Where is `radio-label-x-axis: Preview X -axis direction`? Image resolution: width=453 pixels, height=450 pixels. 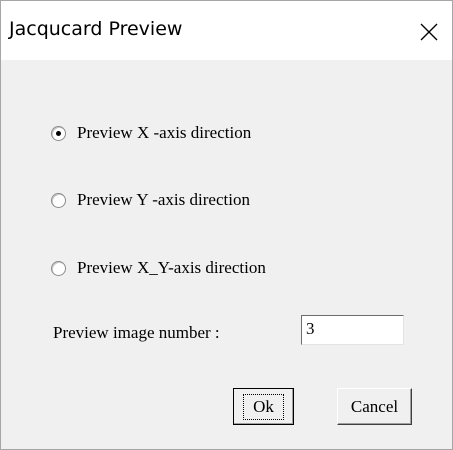 radio-label-x-axis: Preview X -axis direction is located at coordinates (164, 132).